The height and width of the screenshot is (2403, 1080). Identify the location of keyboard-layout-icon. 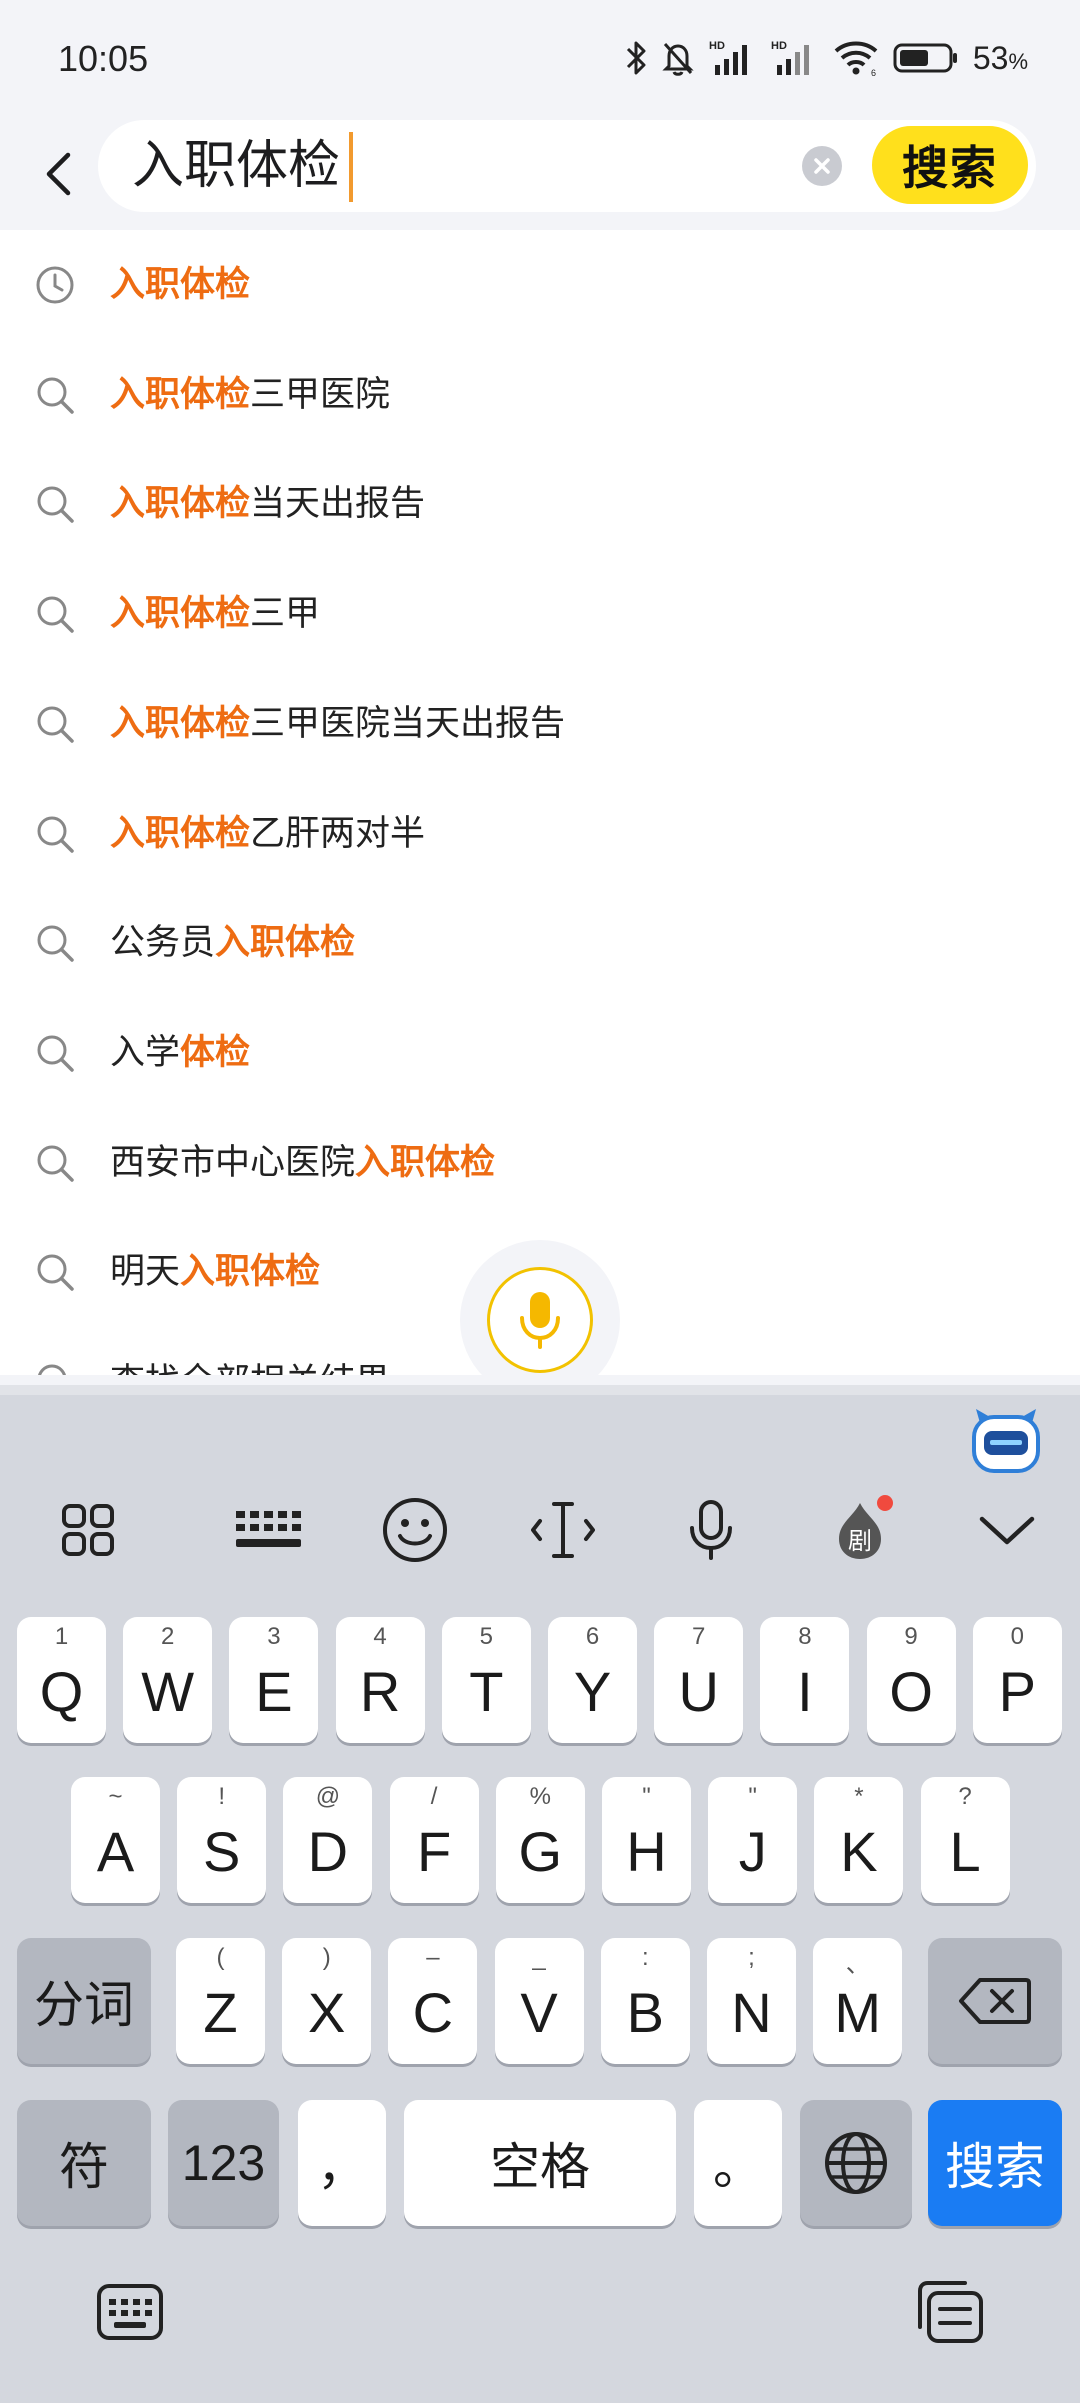
(268, 1530).